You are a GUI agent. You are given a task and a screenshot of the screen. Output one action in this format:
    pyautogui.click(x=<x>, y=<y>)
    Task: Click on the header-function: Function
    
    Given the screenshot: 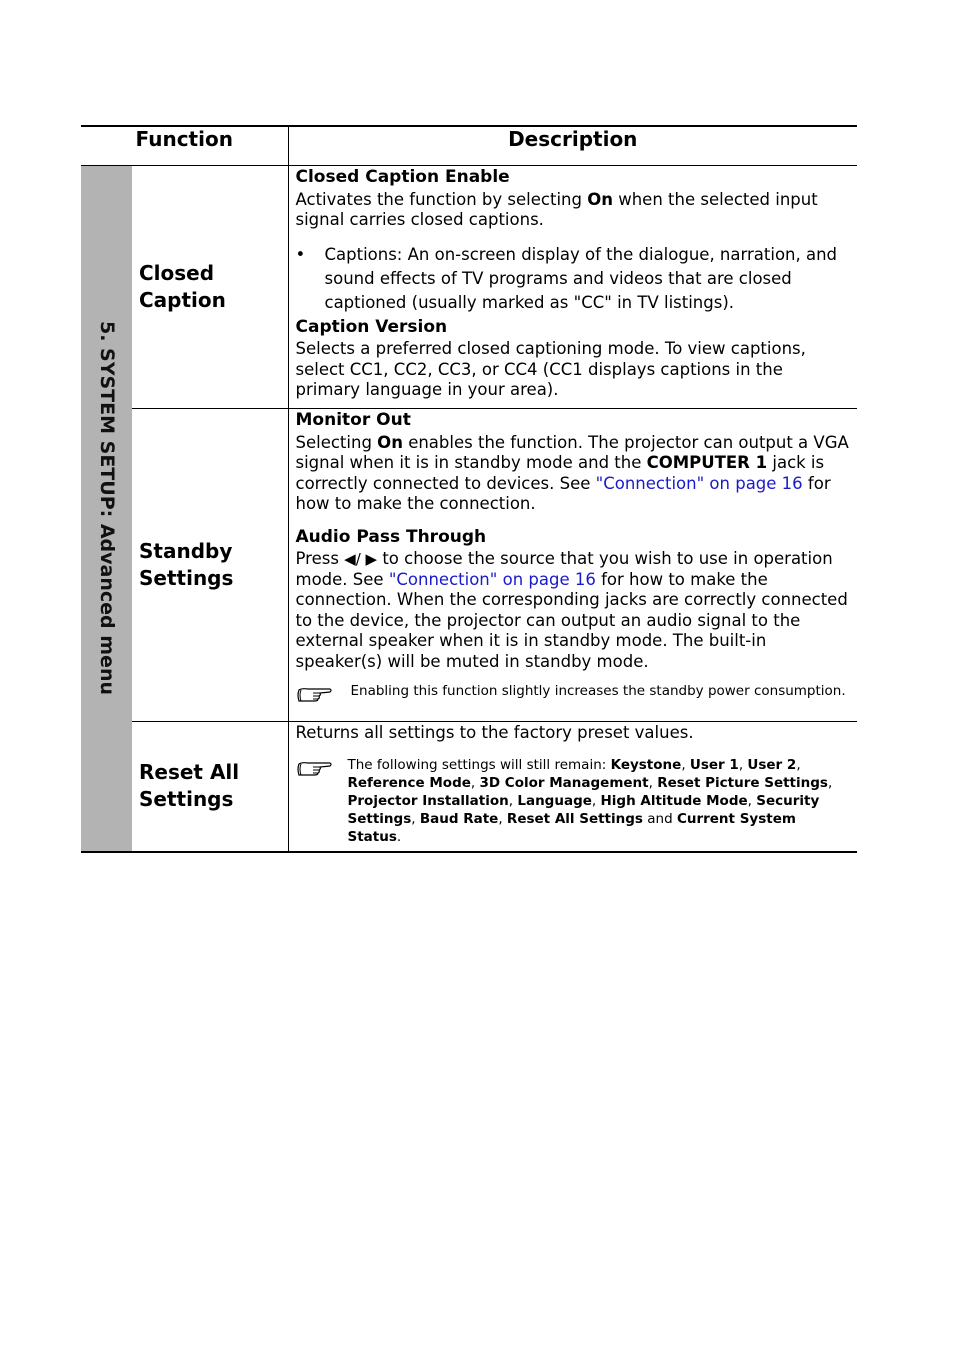 What is the action you would take?
    pyautogui.click(x=185, y=145)
    